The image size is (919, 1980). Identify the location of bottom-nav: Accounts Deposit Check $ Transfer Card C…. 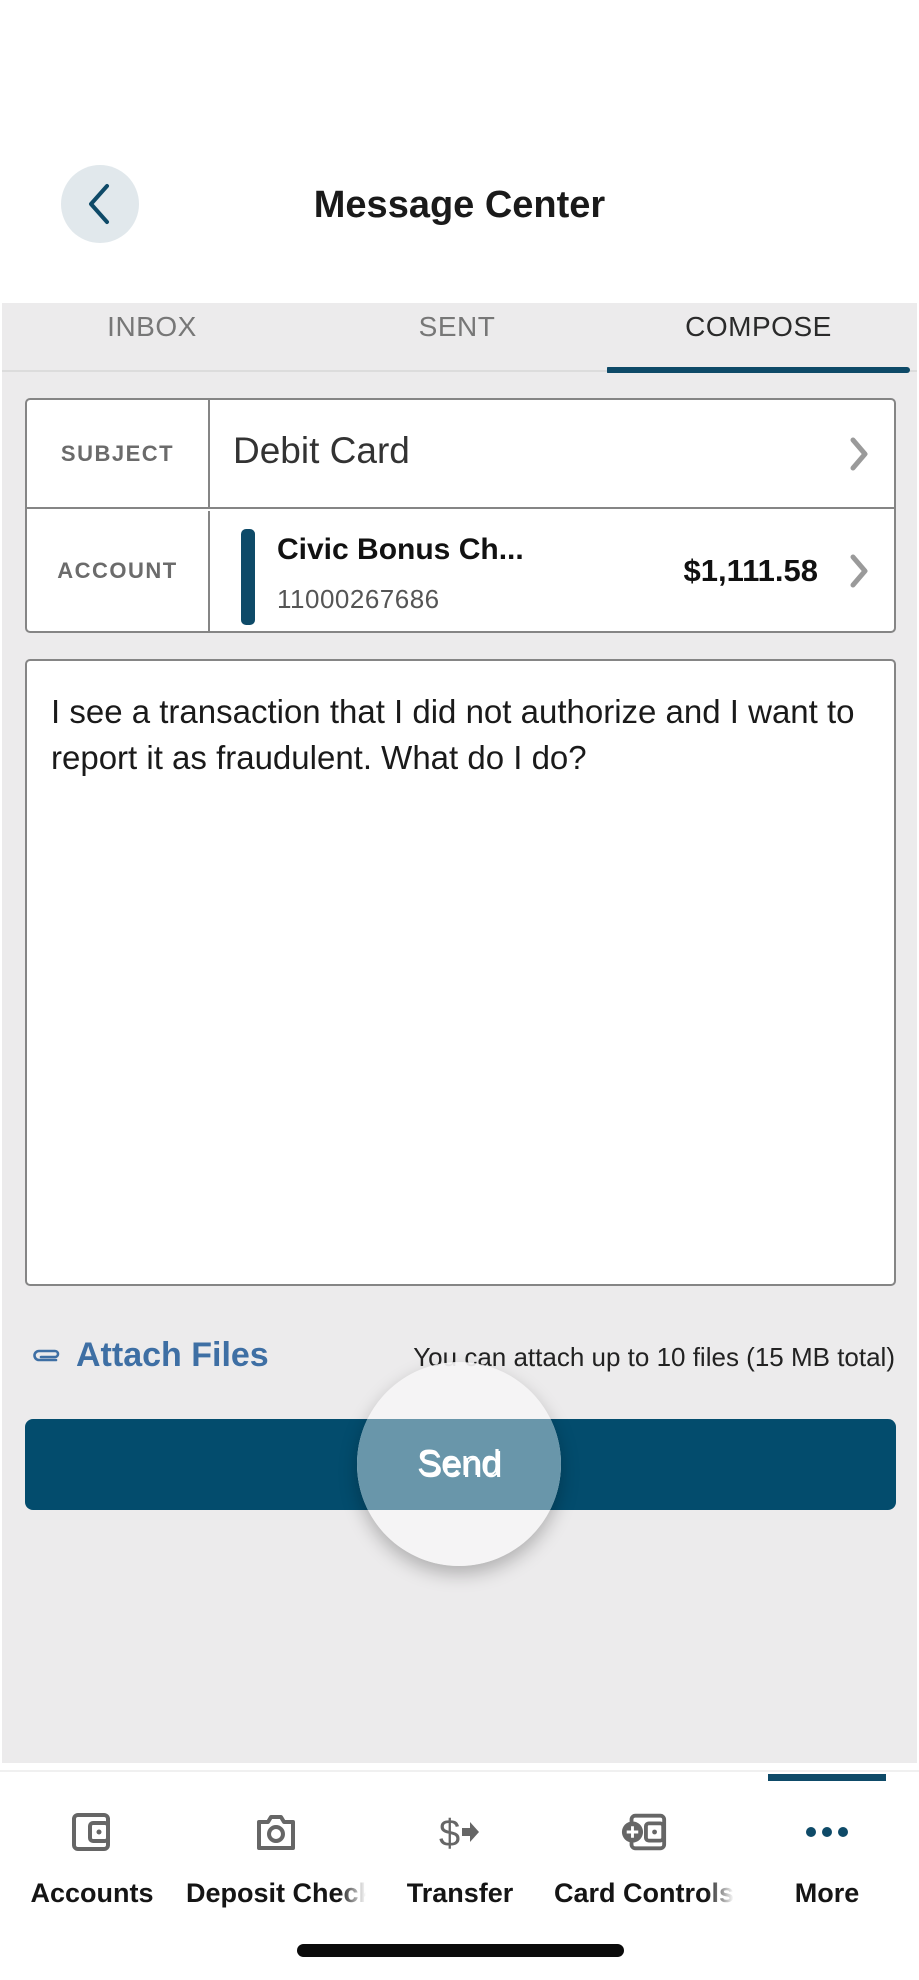
(459, 1875).